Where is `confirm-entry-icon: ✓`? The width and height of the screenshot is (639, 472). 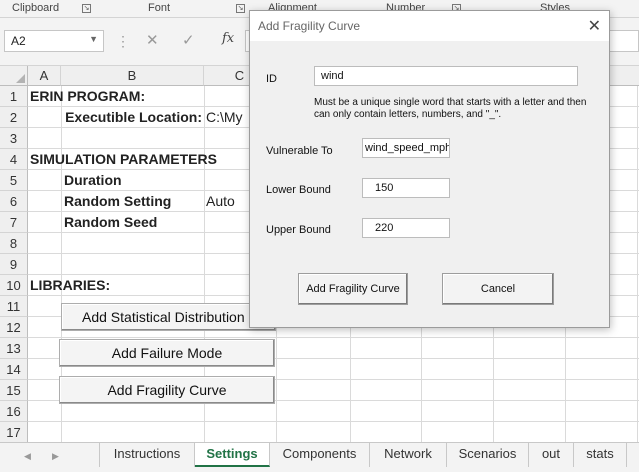
confirm-entry-icon: ✓ is located at coordinates (188, 40).